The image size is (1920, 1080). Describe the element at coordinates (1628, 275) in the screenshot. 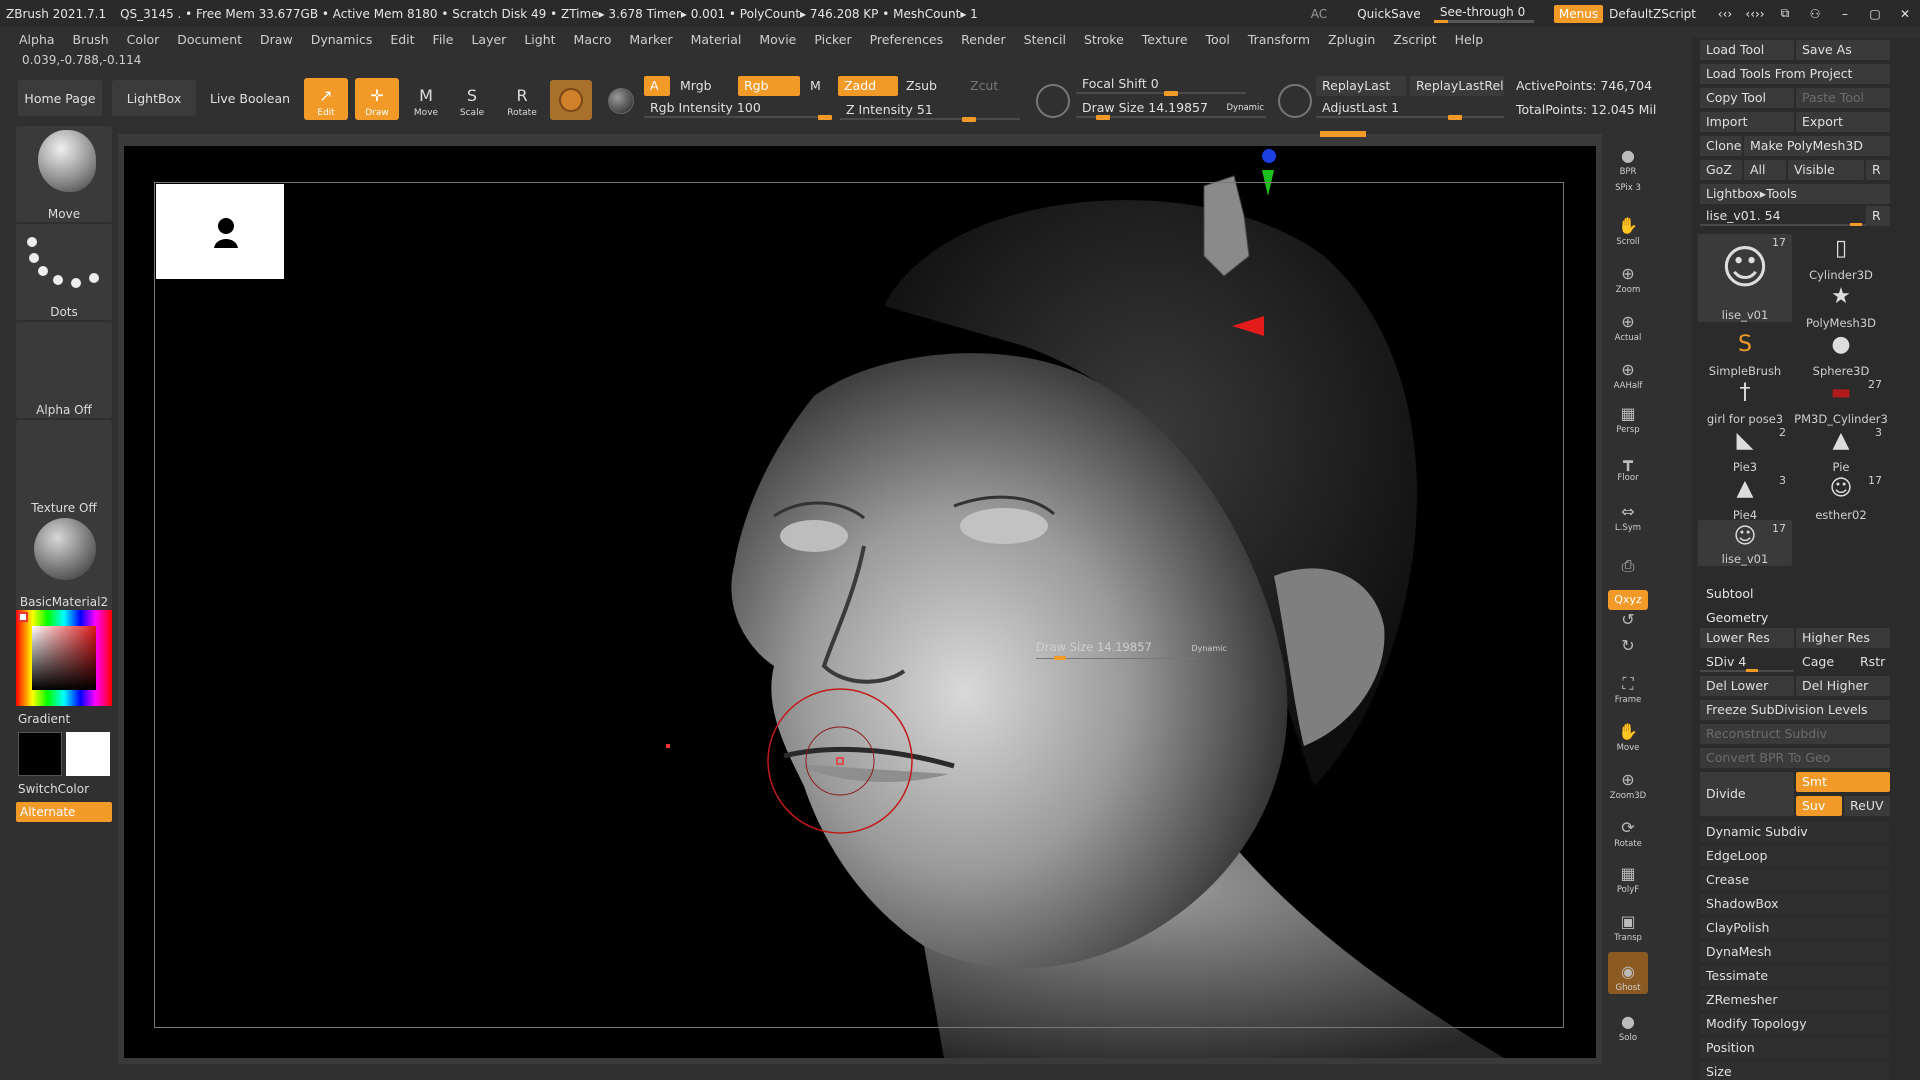

I see `zoom-button: ⊕ Zoom` at that location.